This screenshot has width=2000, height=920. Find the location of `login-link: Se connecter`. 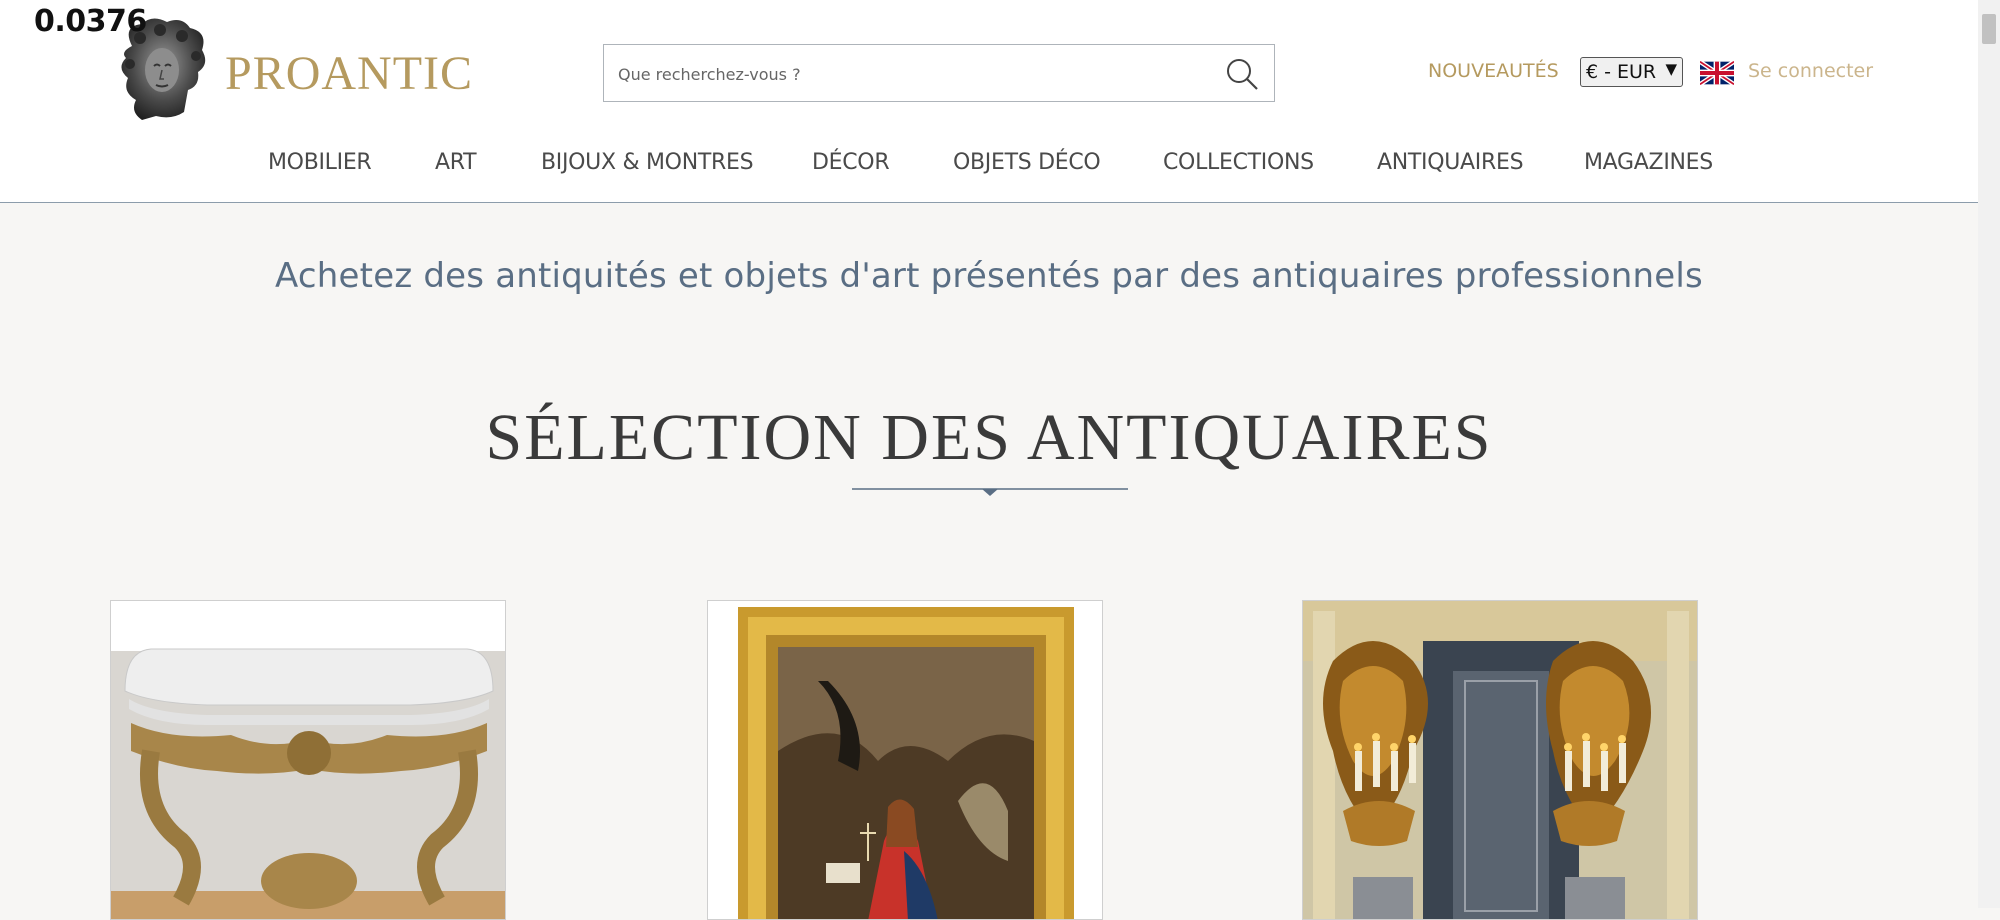

login-link: Se connecter is located at coordinates (1810, 71).